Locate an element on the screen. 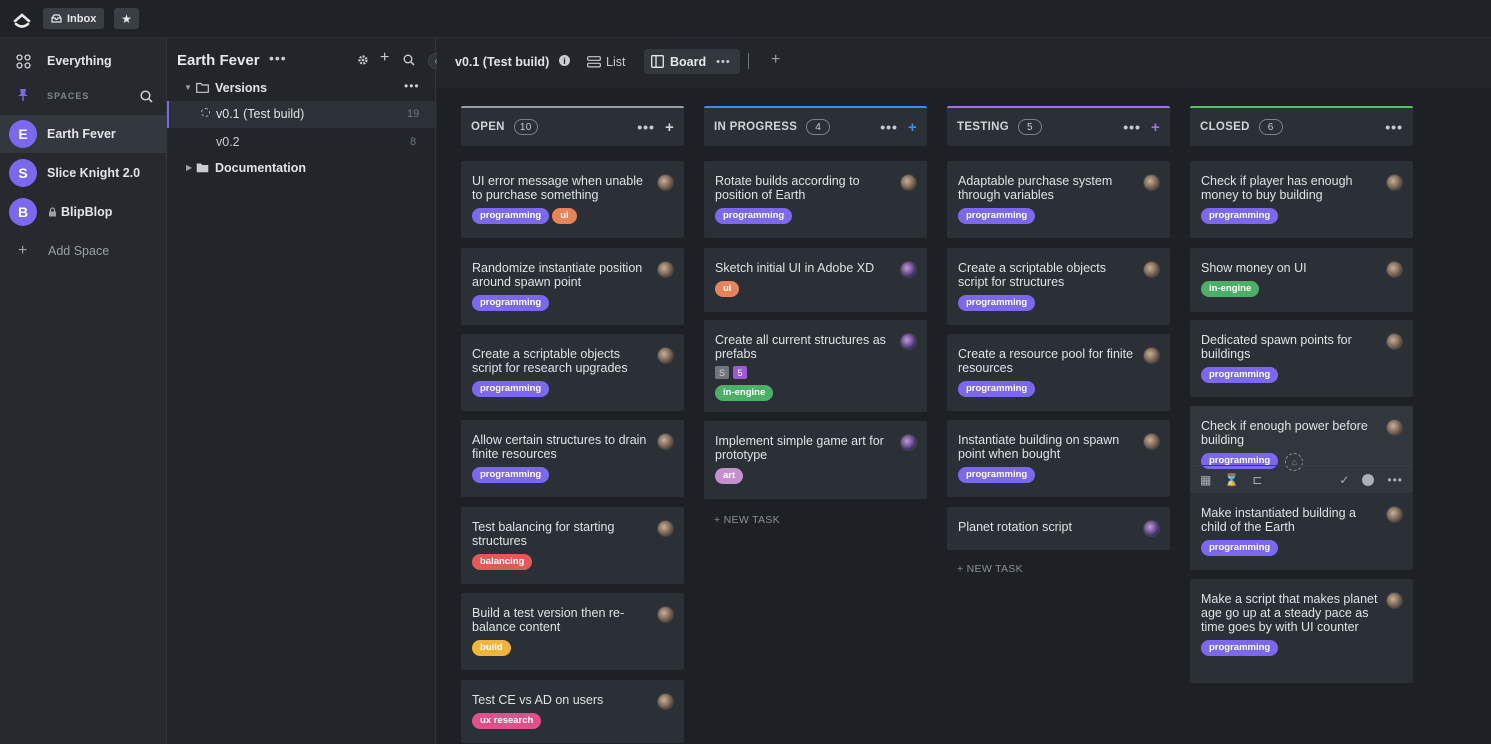 The width and height of the screenshot is (1491, 744). inbox-button: Inbox is located at coordinates (74, 18).